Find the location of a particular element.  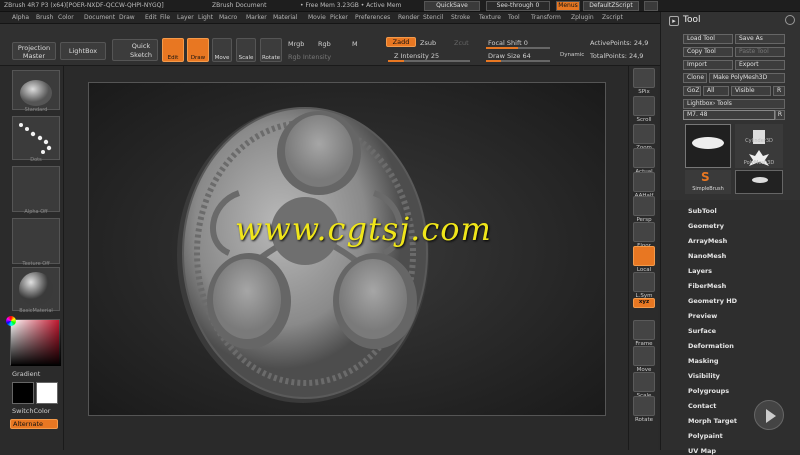

menu-document: Document is located at coordinates (99, 17).